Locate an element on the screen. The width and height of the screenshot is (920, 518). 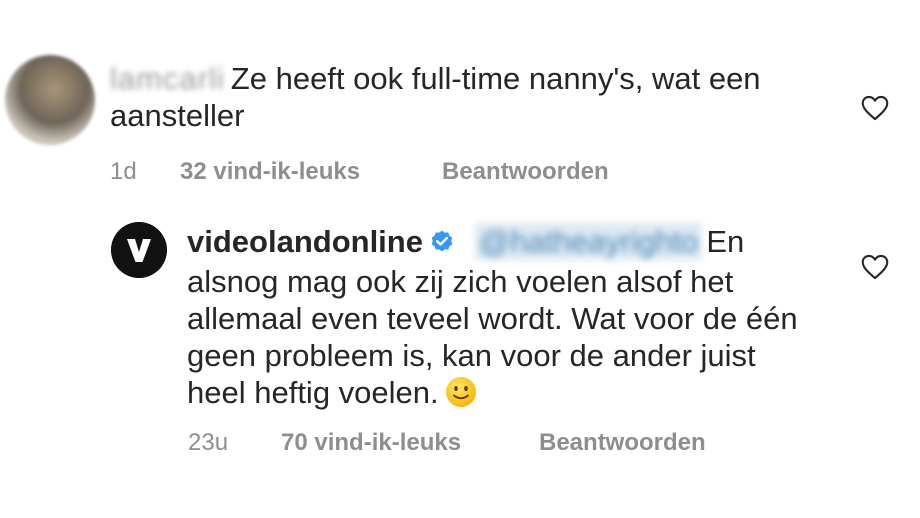
likes-count: 32 vind-ik-leuks is located at coordinates (270, 172).